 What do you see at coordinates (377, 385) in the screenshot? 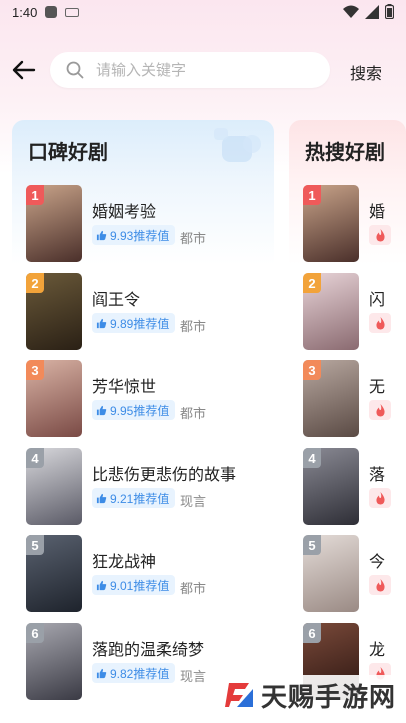
I see `drama-title: 无` at bounding box center [377, 385].